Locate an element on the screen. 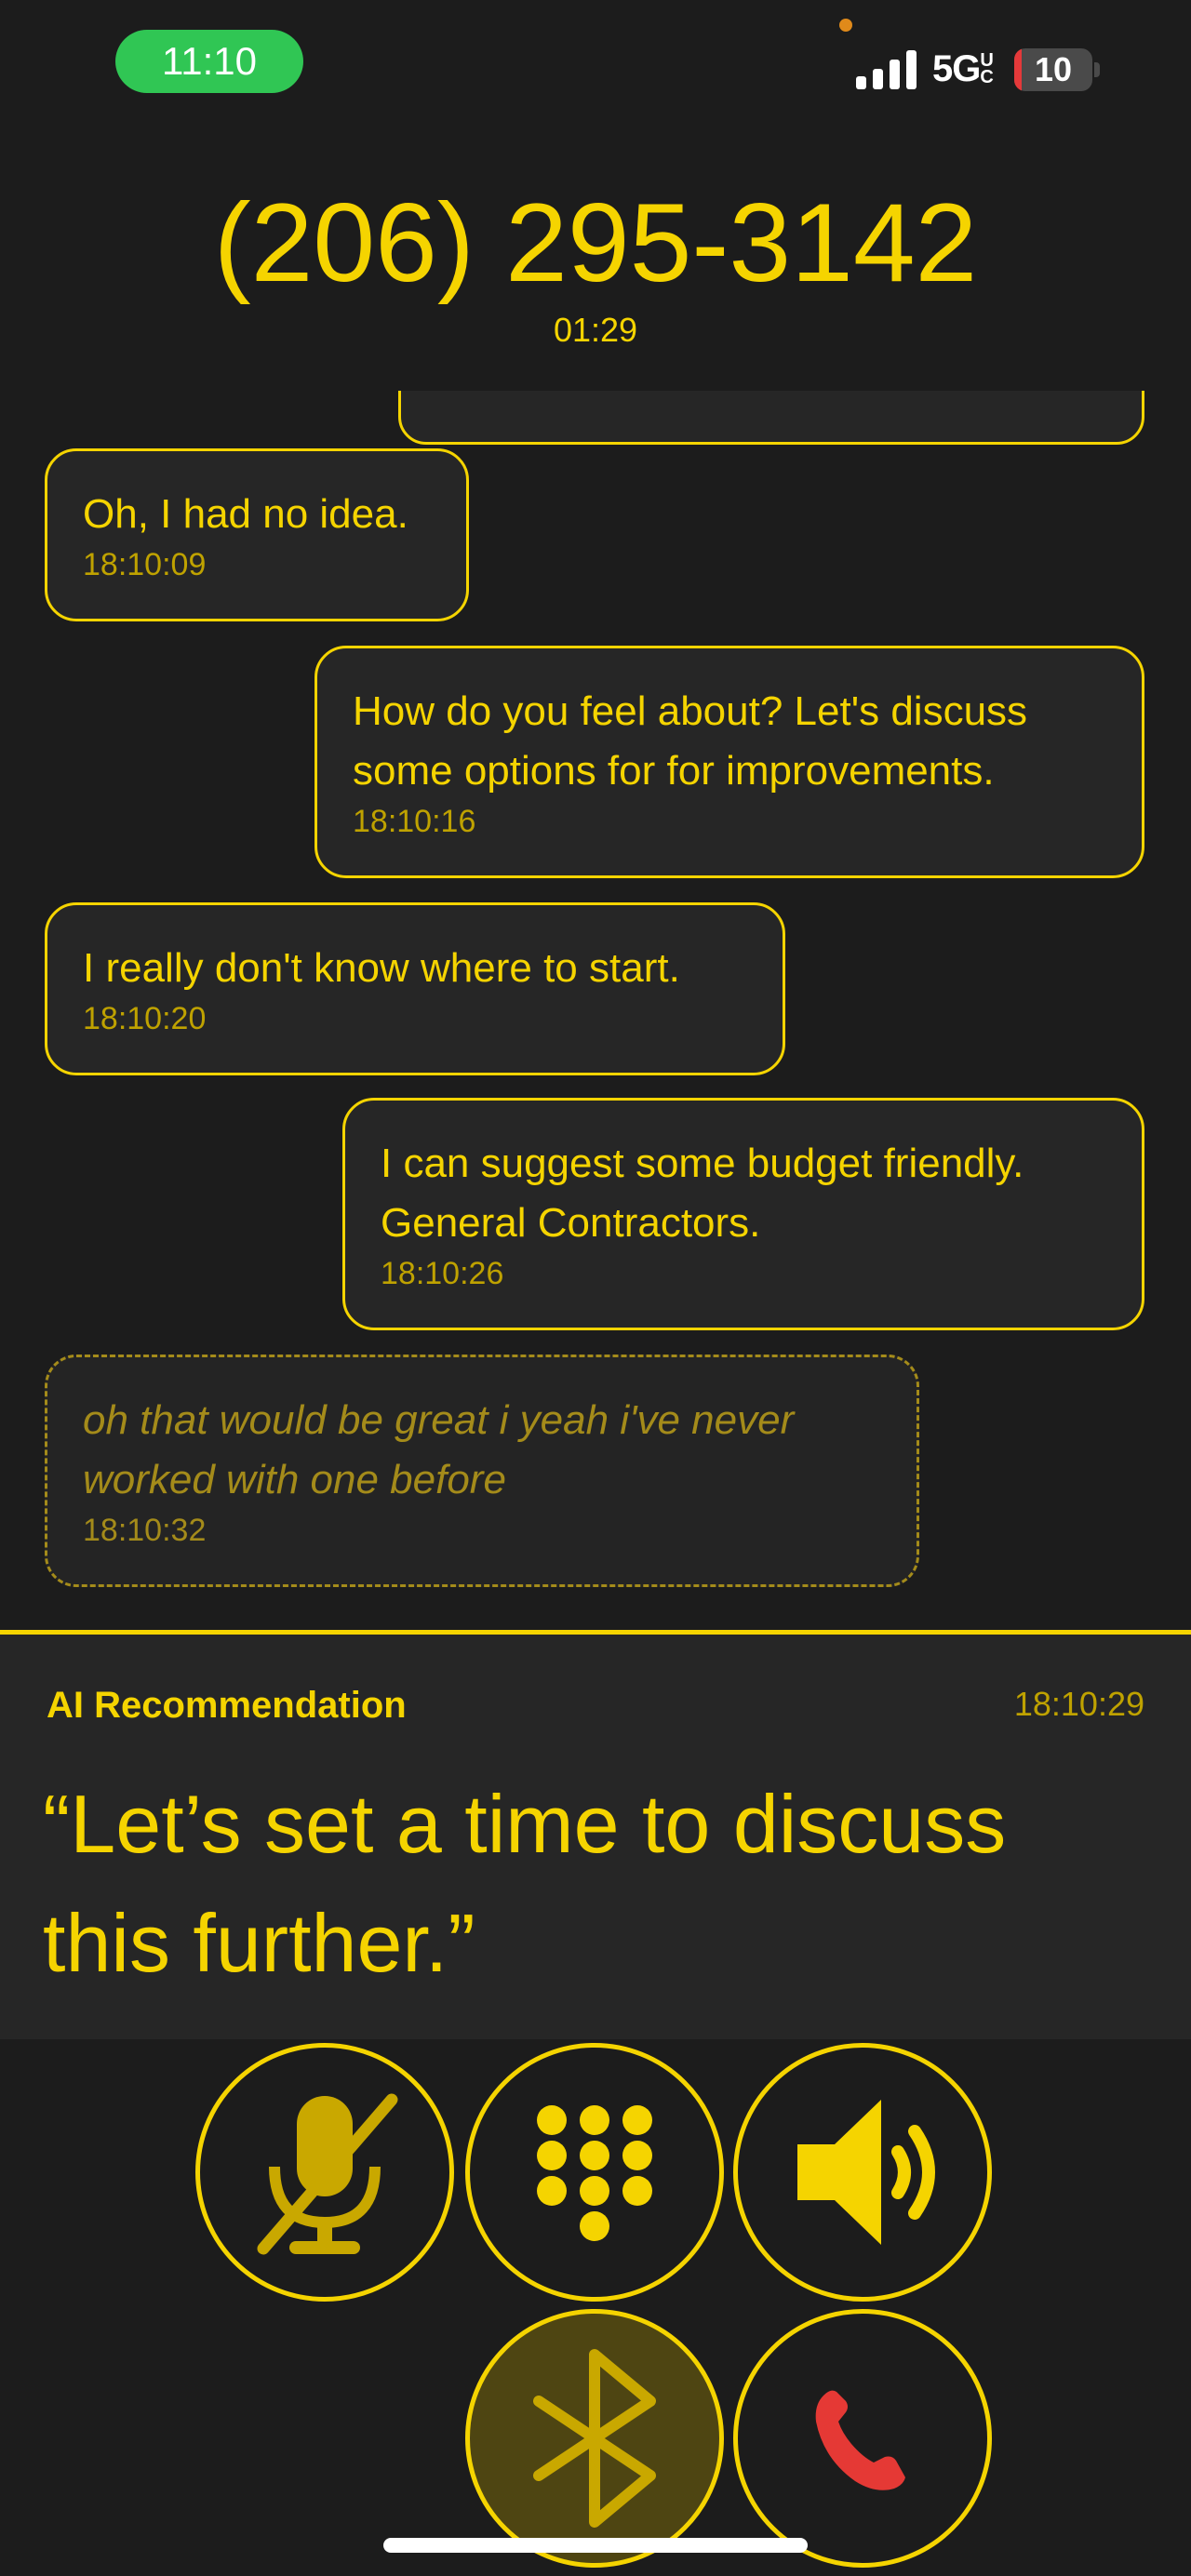 The image size is (1191, 2576). end-call-button is located at coordinates (862, 2438).